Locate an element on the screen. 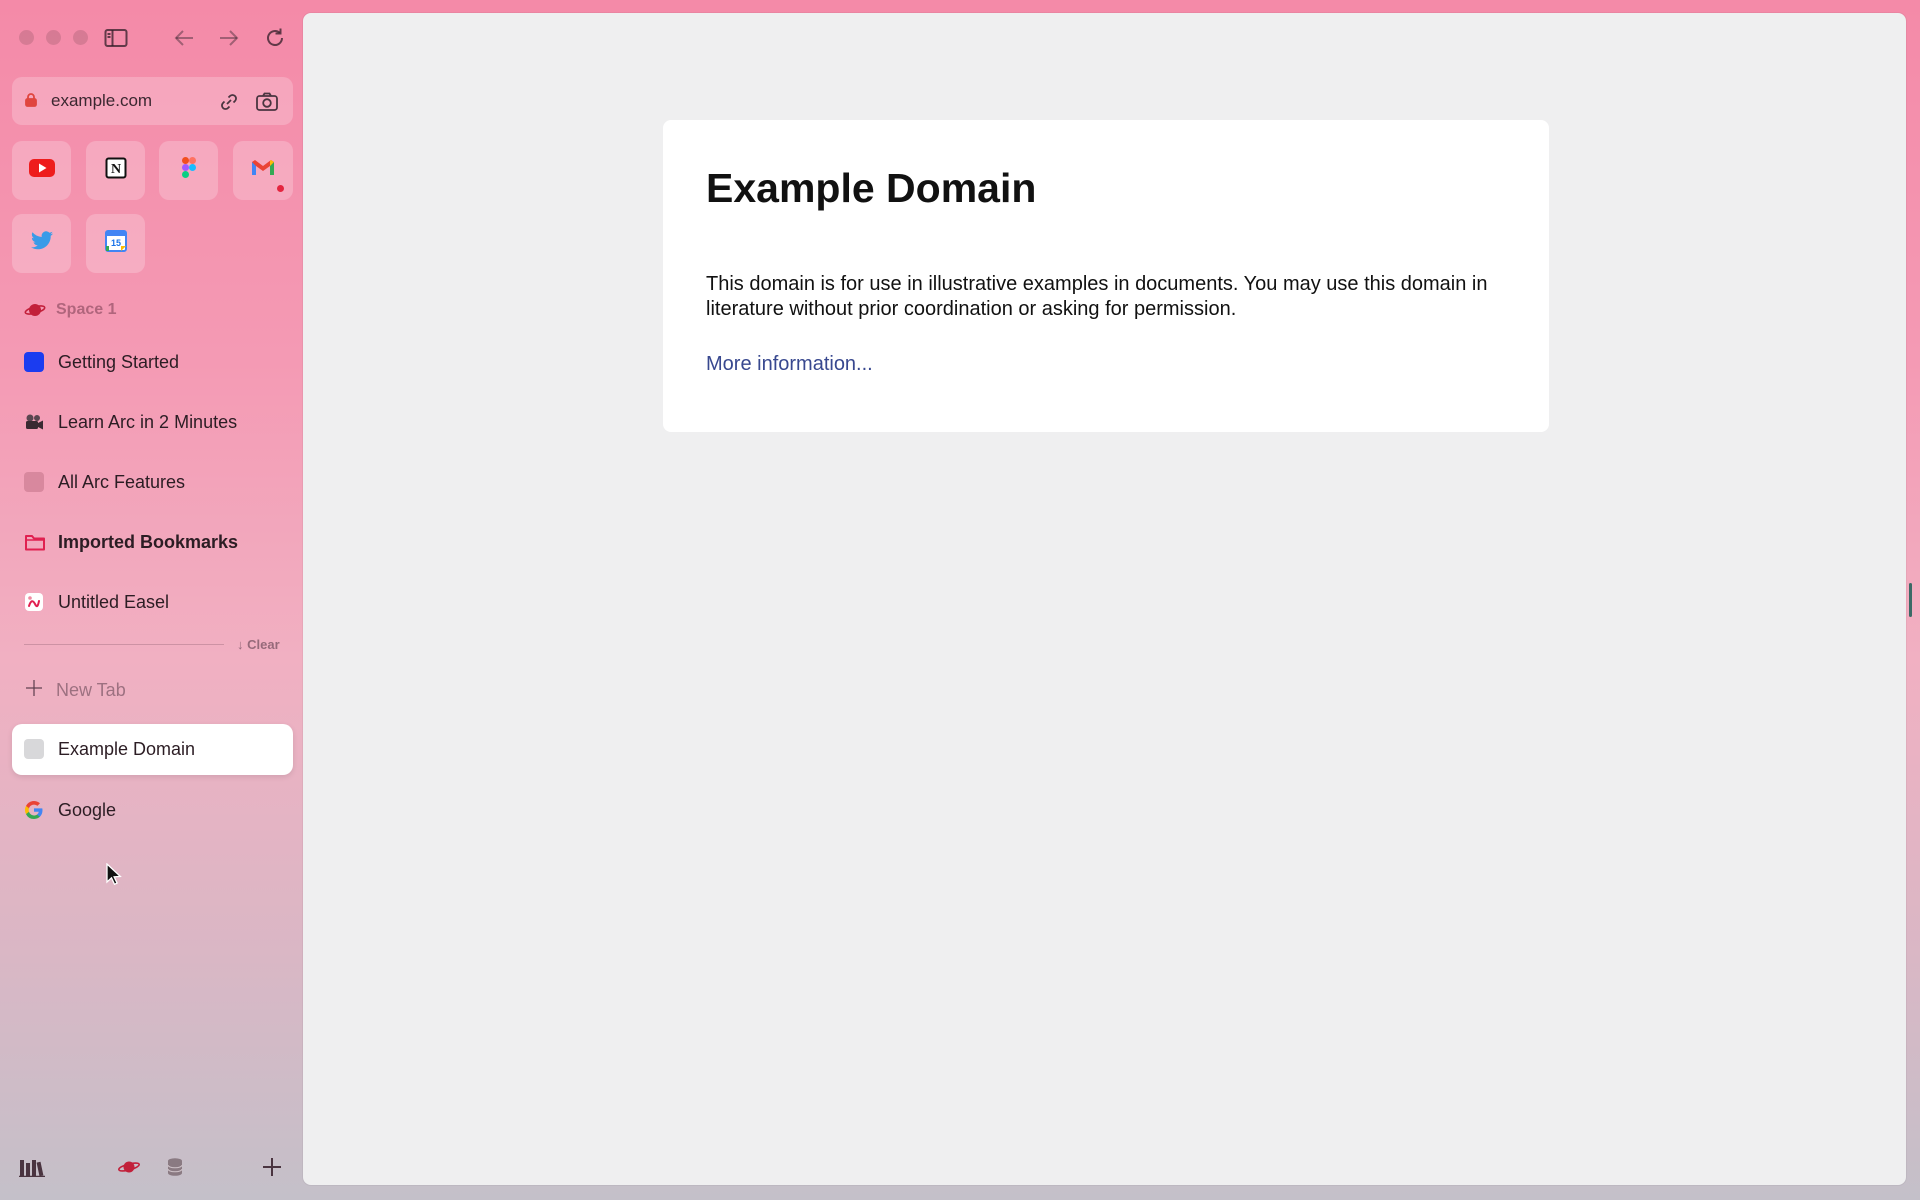  notion-icon: N is located at coordinates (116, 170).